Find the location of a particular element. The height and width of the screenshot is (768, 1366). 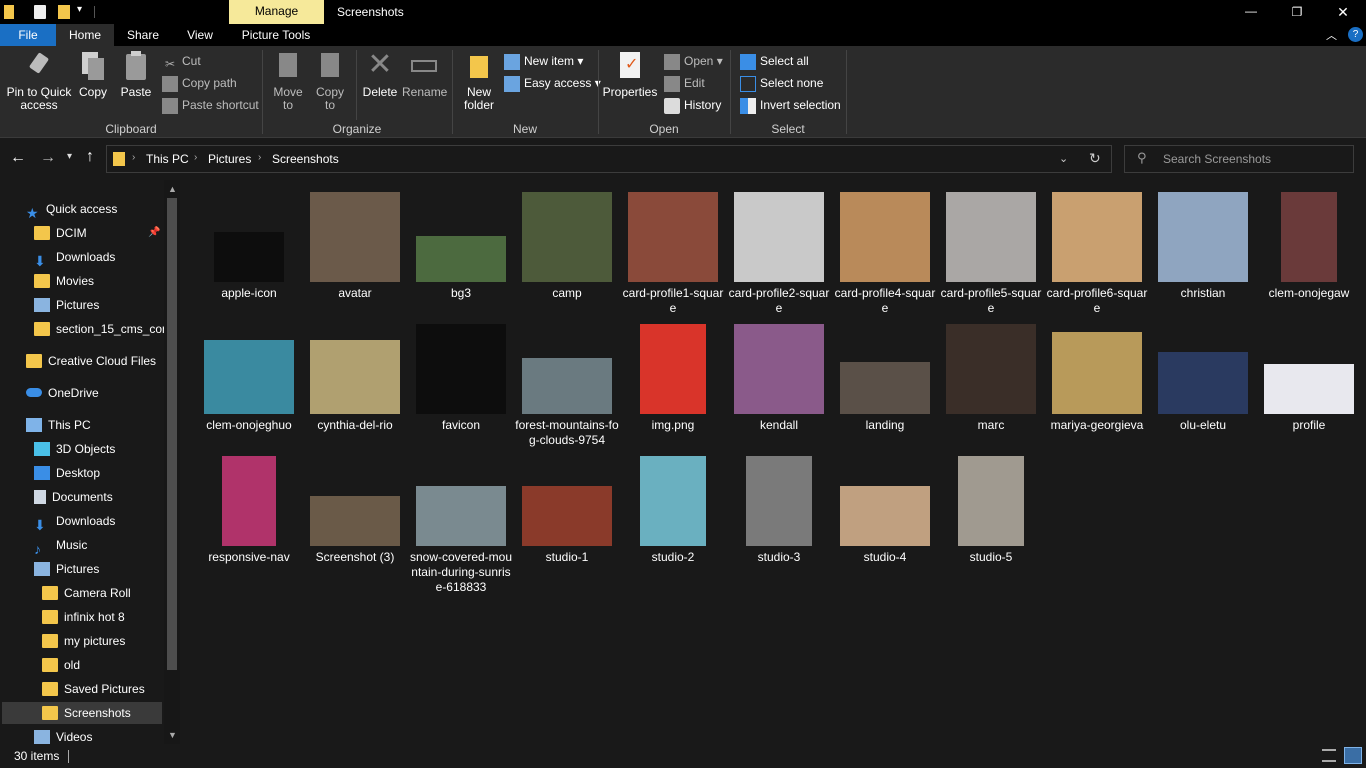

delete-button: ✕ Delete is located at coordinates (380, 74).